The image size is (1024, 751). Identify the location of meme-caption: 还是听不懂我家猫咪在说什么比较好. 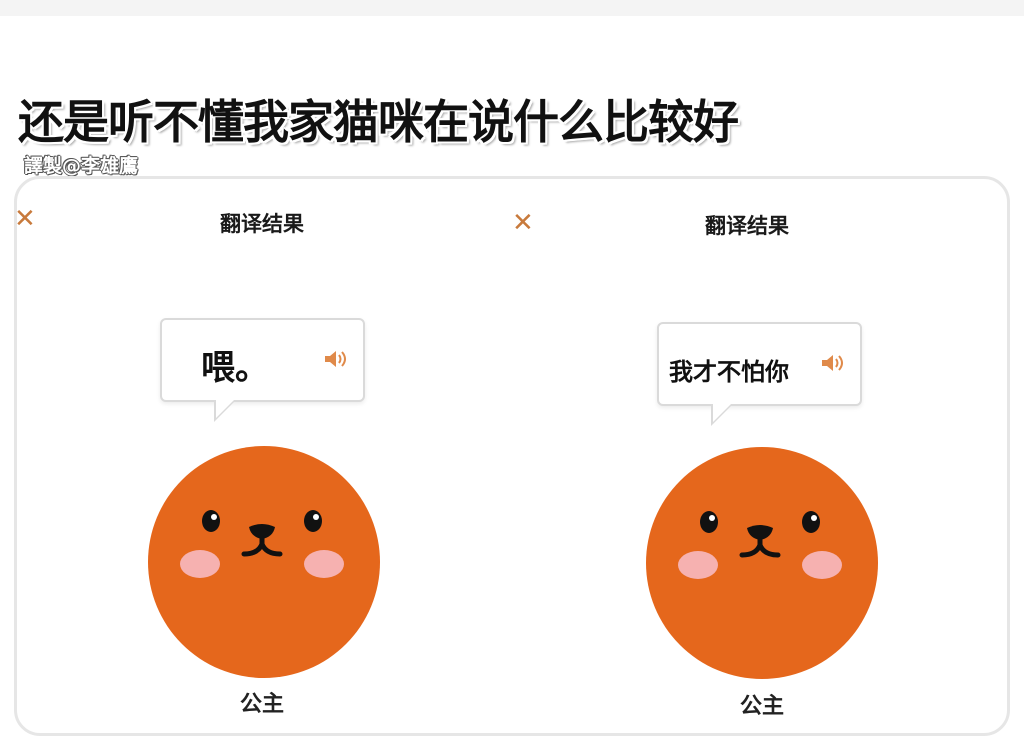
(378, 122).